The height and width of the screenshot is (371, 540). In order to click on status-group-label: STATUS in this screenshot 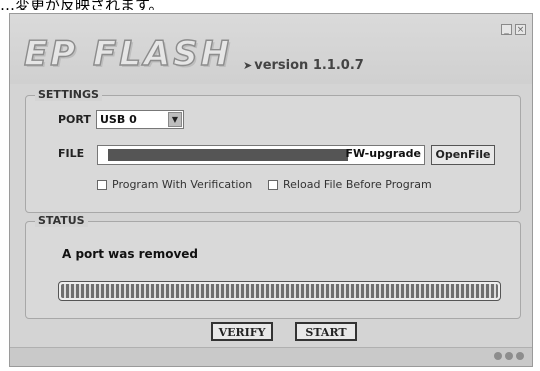, I will do `click(61, 220)`.